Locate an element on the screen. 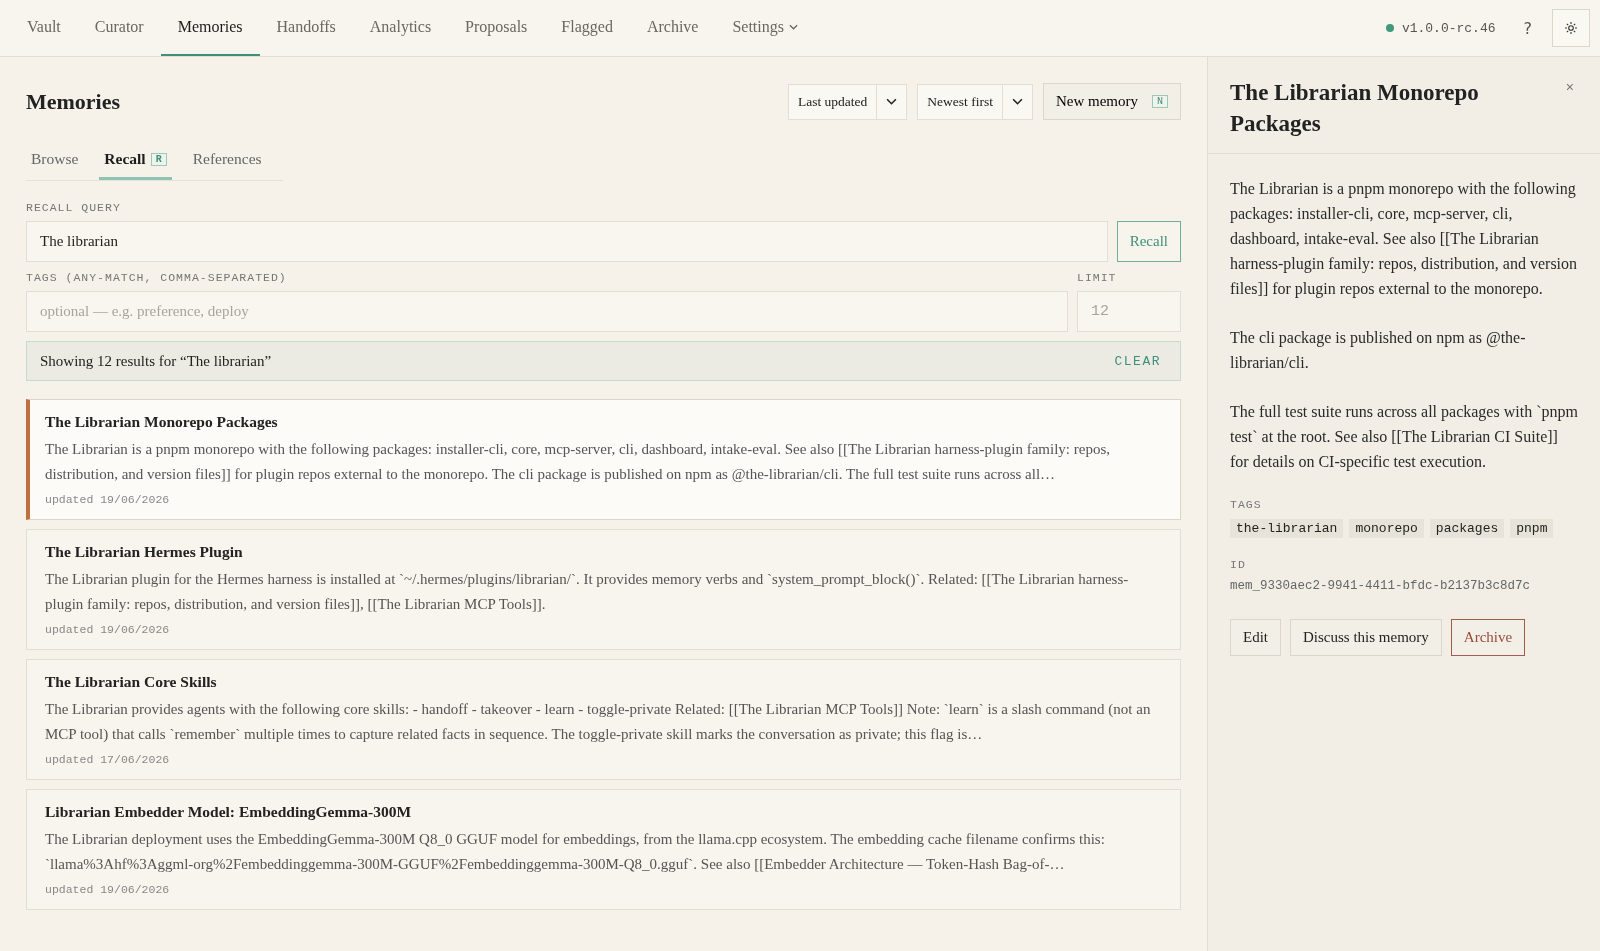  detail-paragraph: The full test suite runs across all packages with `pnpm test` at the root. See also [[The Librarian CI Suite]] for details on CI-specific test execution. is located at coordinates (1404, 437).